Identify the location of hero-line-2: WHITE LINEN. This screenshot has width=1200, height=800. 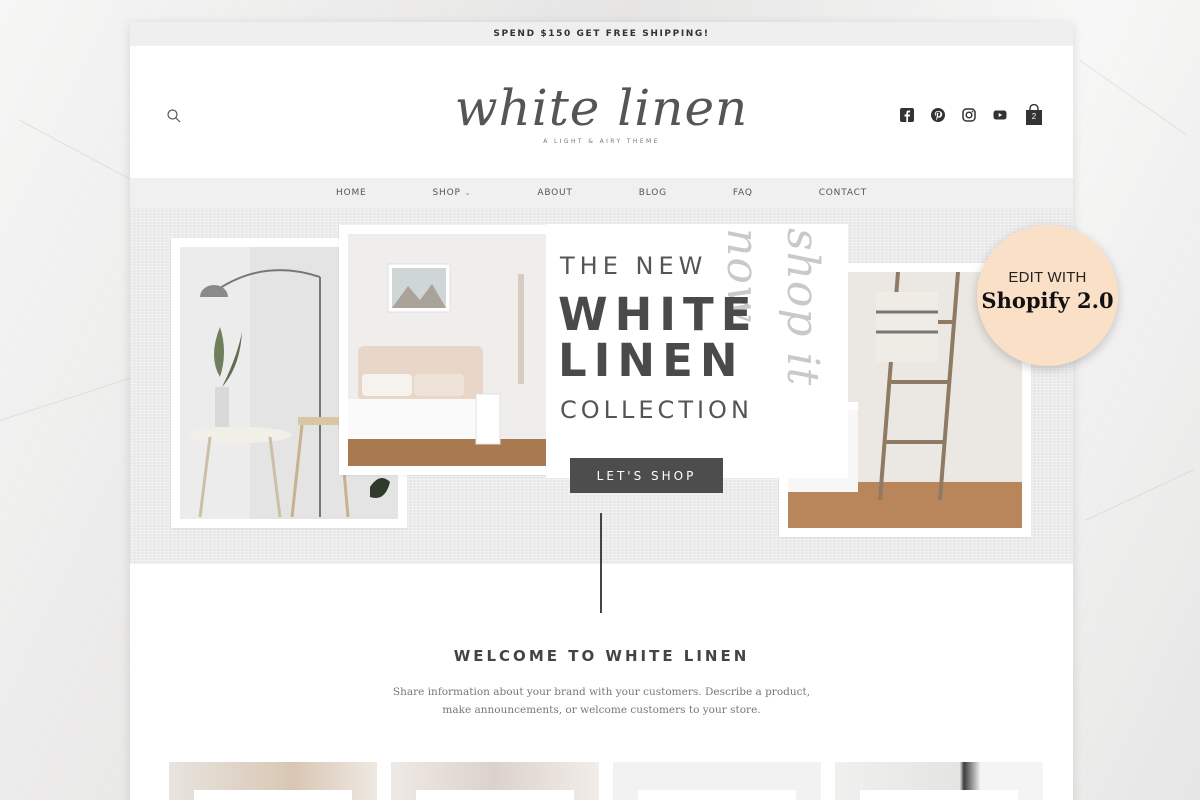
(658, 338).